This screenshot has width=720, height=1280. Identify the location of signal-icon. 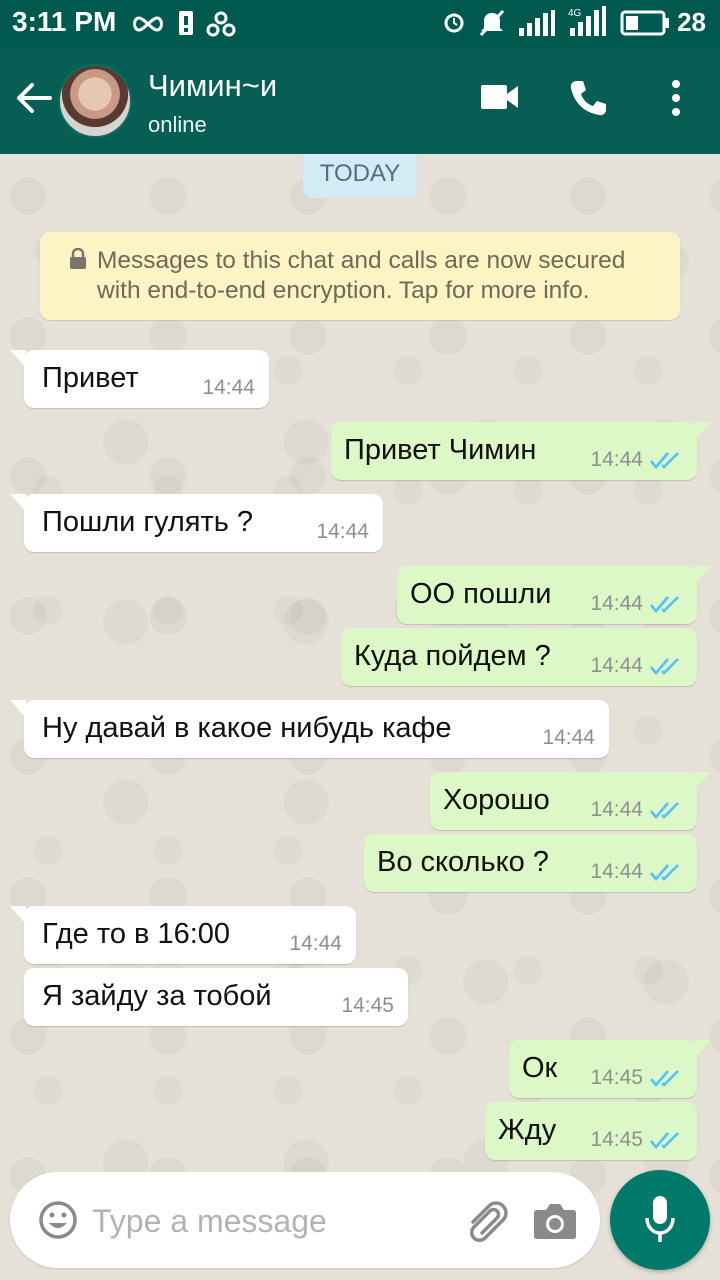
(537, 23).